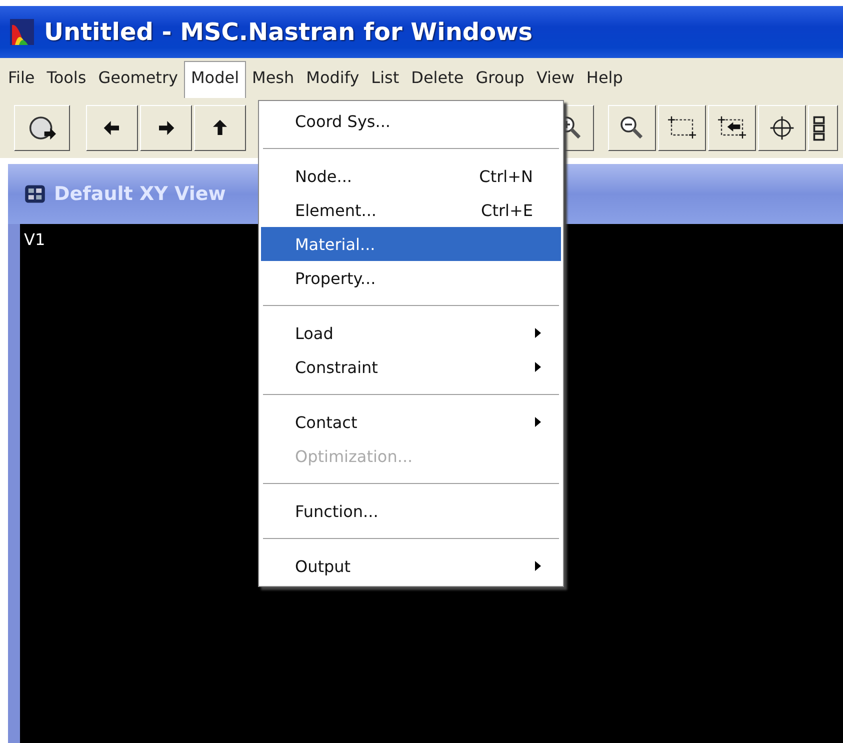  What do you see at coordinates (411, 422) in the screenshot?
I see `menu-item: Contact` at bounding box center [411, 422].